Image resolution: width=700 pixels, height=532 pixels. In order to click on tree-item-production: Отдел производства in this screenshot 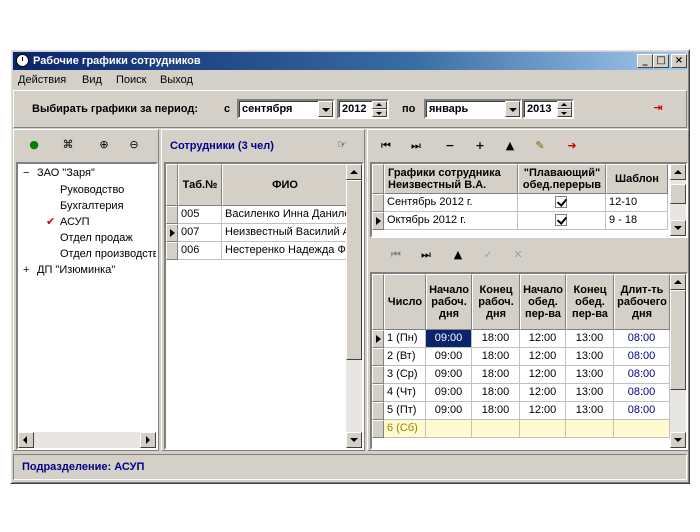, I will do `click(108, 254)`.